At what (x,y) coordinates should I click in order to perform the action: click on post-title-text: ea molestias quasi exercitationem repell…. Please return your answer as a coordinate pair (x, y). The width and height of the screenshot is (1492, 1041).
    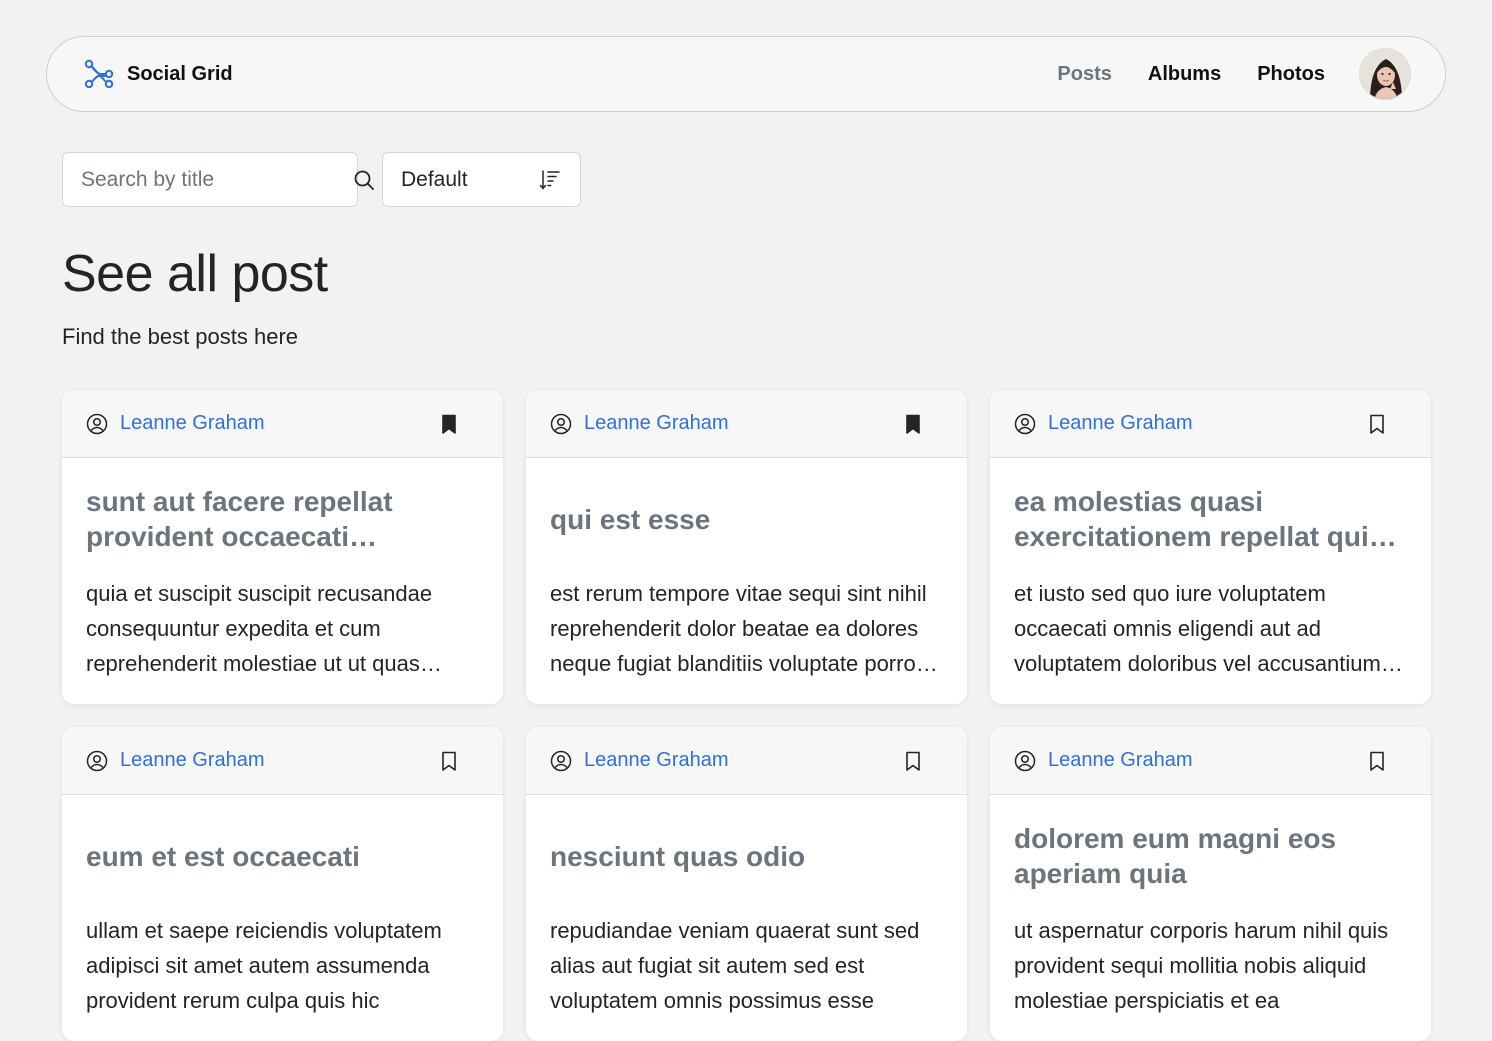
    Looking at the image, I should click on (1210, 519).